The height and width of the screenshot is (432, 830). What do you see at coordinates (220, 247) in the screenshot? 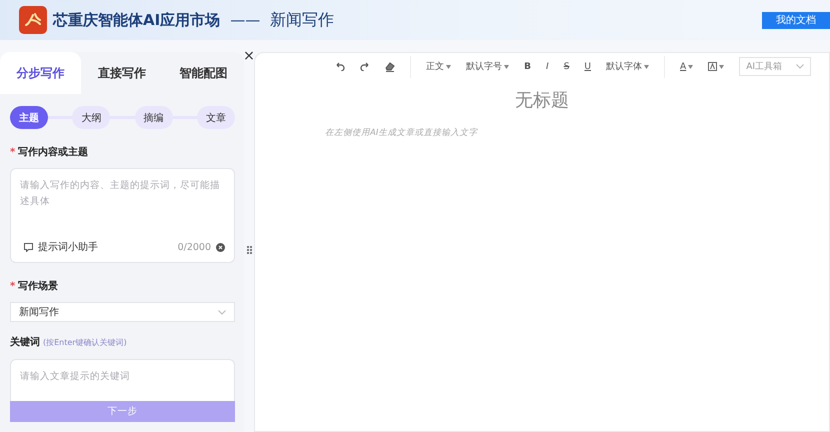
I see `clear-icon` at bounding box center [220, 247].